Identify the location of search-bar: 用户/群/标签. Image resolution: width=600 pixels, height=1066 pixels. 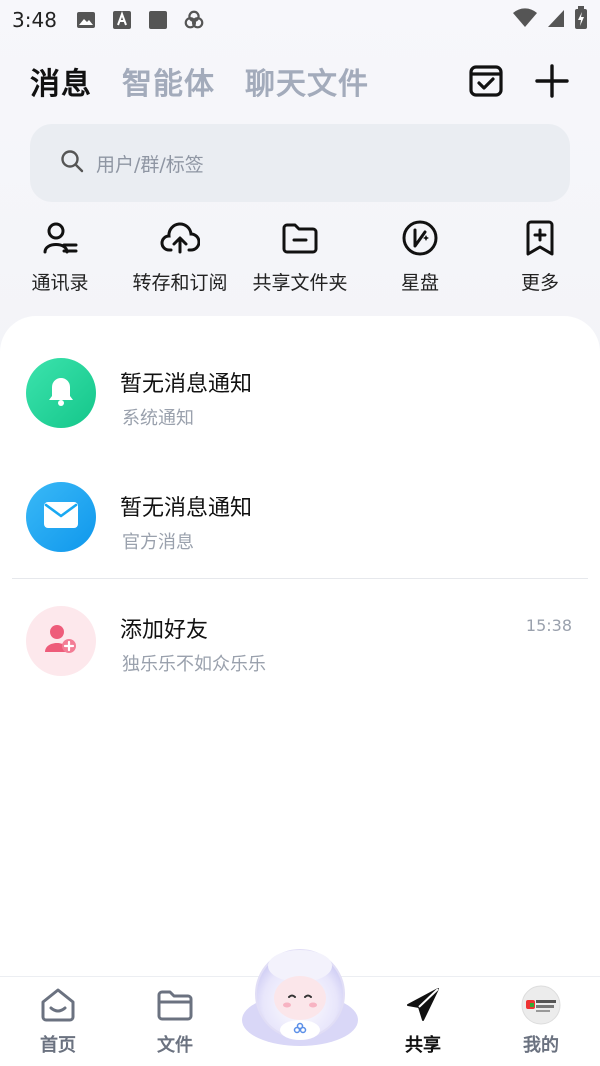
(300, 163).